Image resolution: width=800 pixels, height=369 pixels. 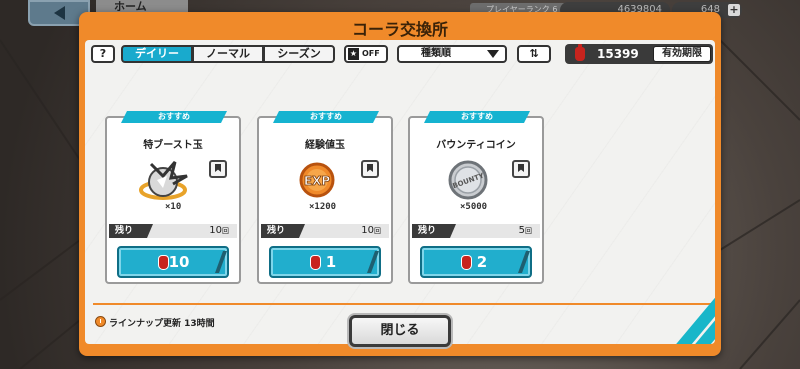 I want to click on item-quantity: ×10, so click(x=173, y=207).